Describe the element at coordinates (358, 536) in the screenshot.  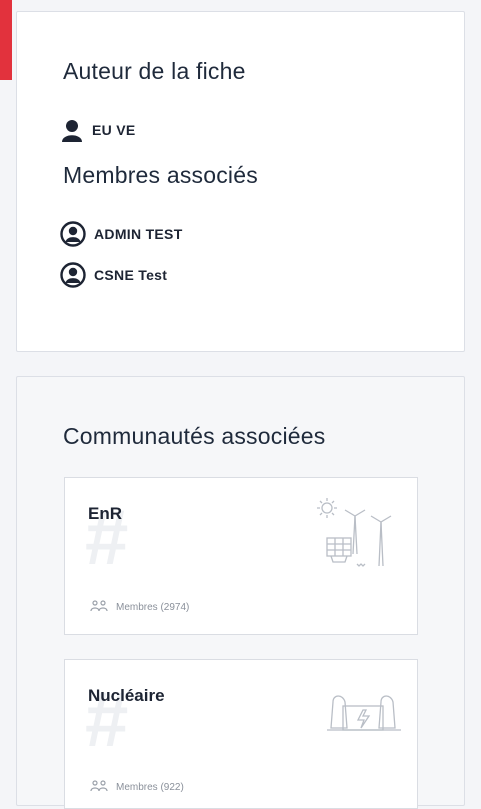
I see `renewable-energy-icon` at that location.